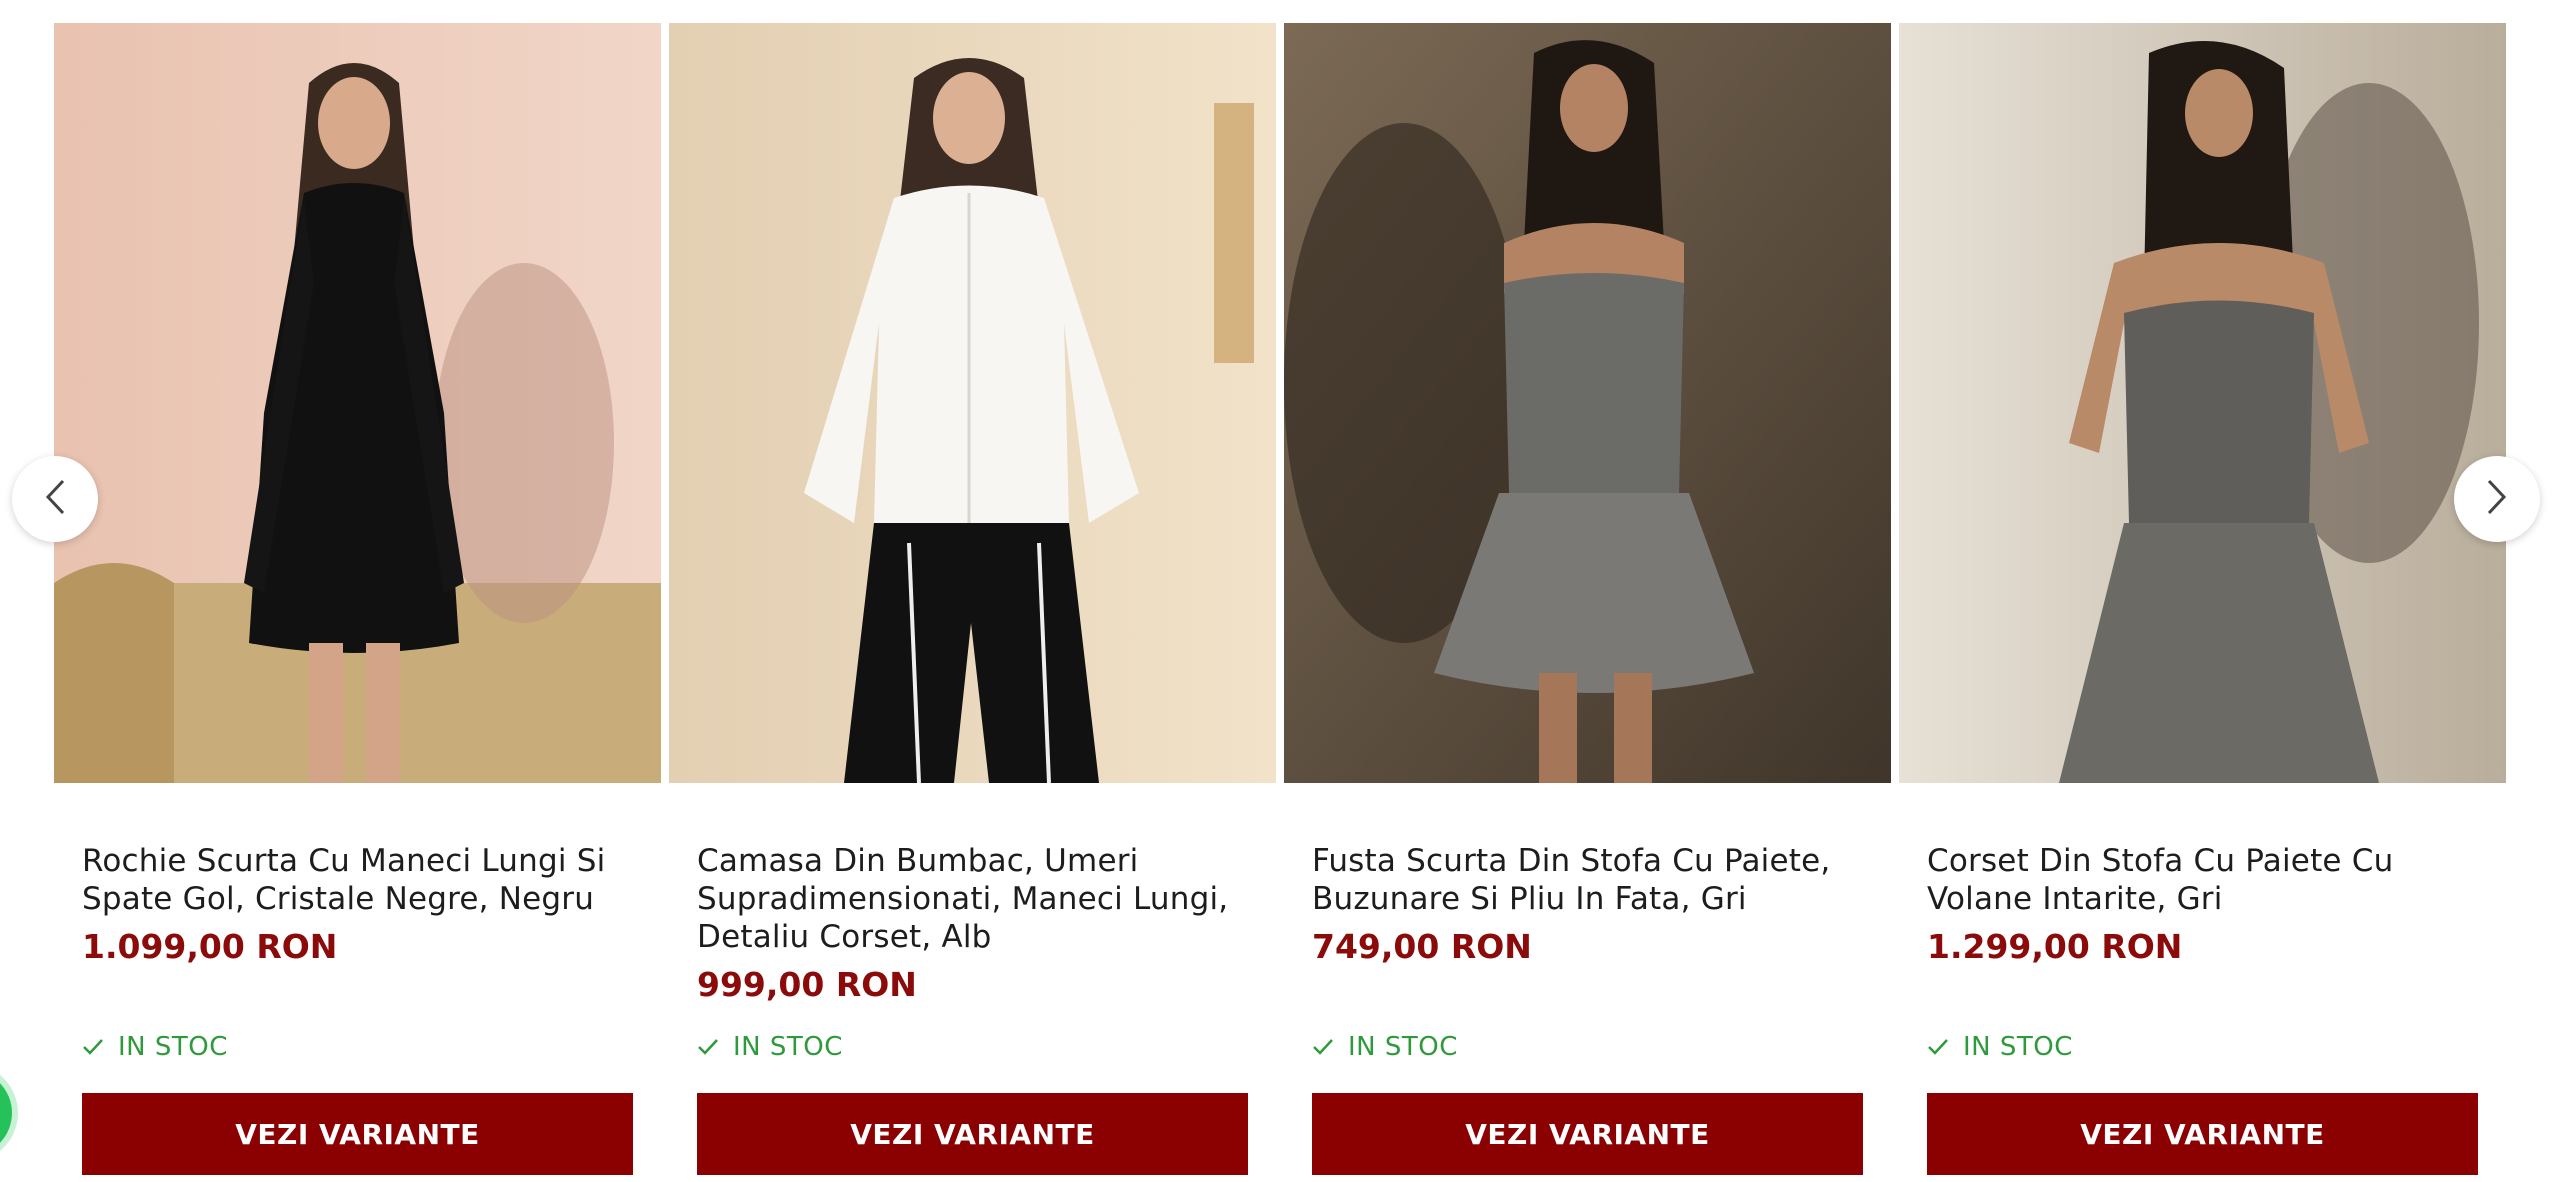  Describe the element at coordinates (2055, 946) in the screenshot. I see `product-price: 1.299,00 RON` at that location.